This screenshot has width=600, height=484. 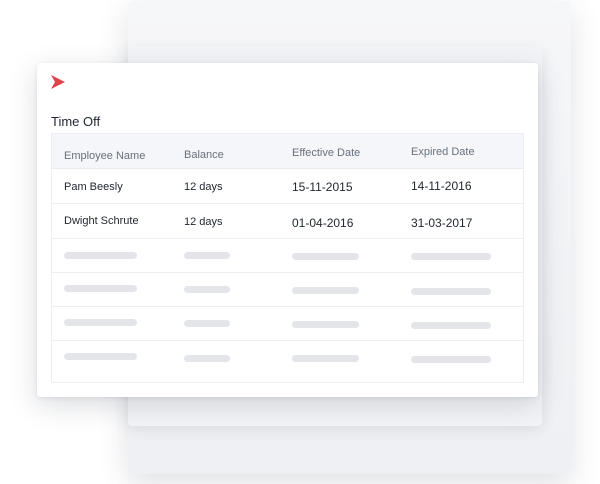 What do you see at coordinates (323, 223) in the screenshot?
I see `cell-effective-date: 01-04-2016` at bounding box center [323, 223].